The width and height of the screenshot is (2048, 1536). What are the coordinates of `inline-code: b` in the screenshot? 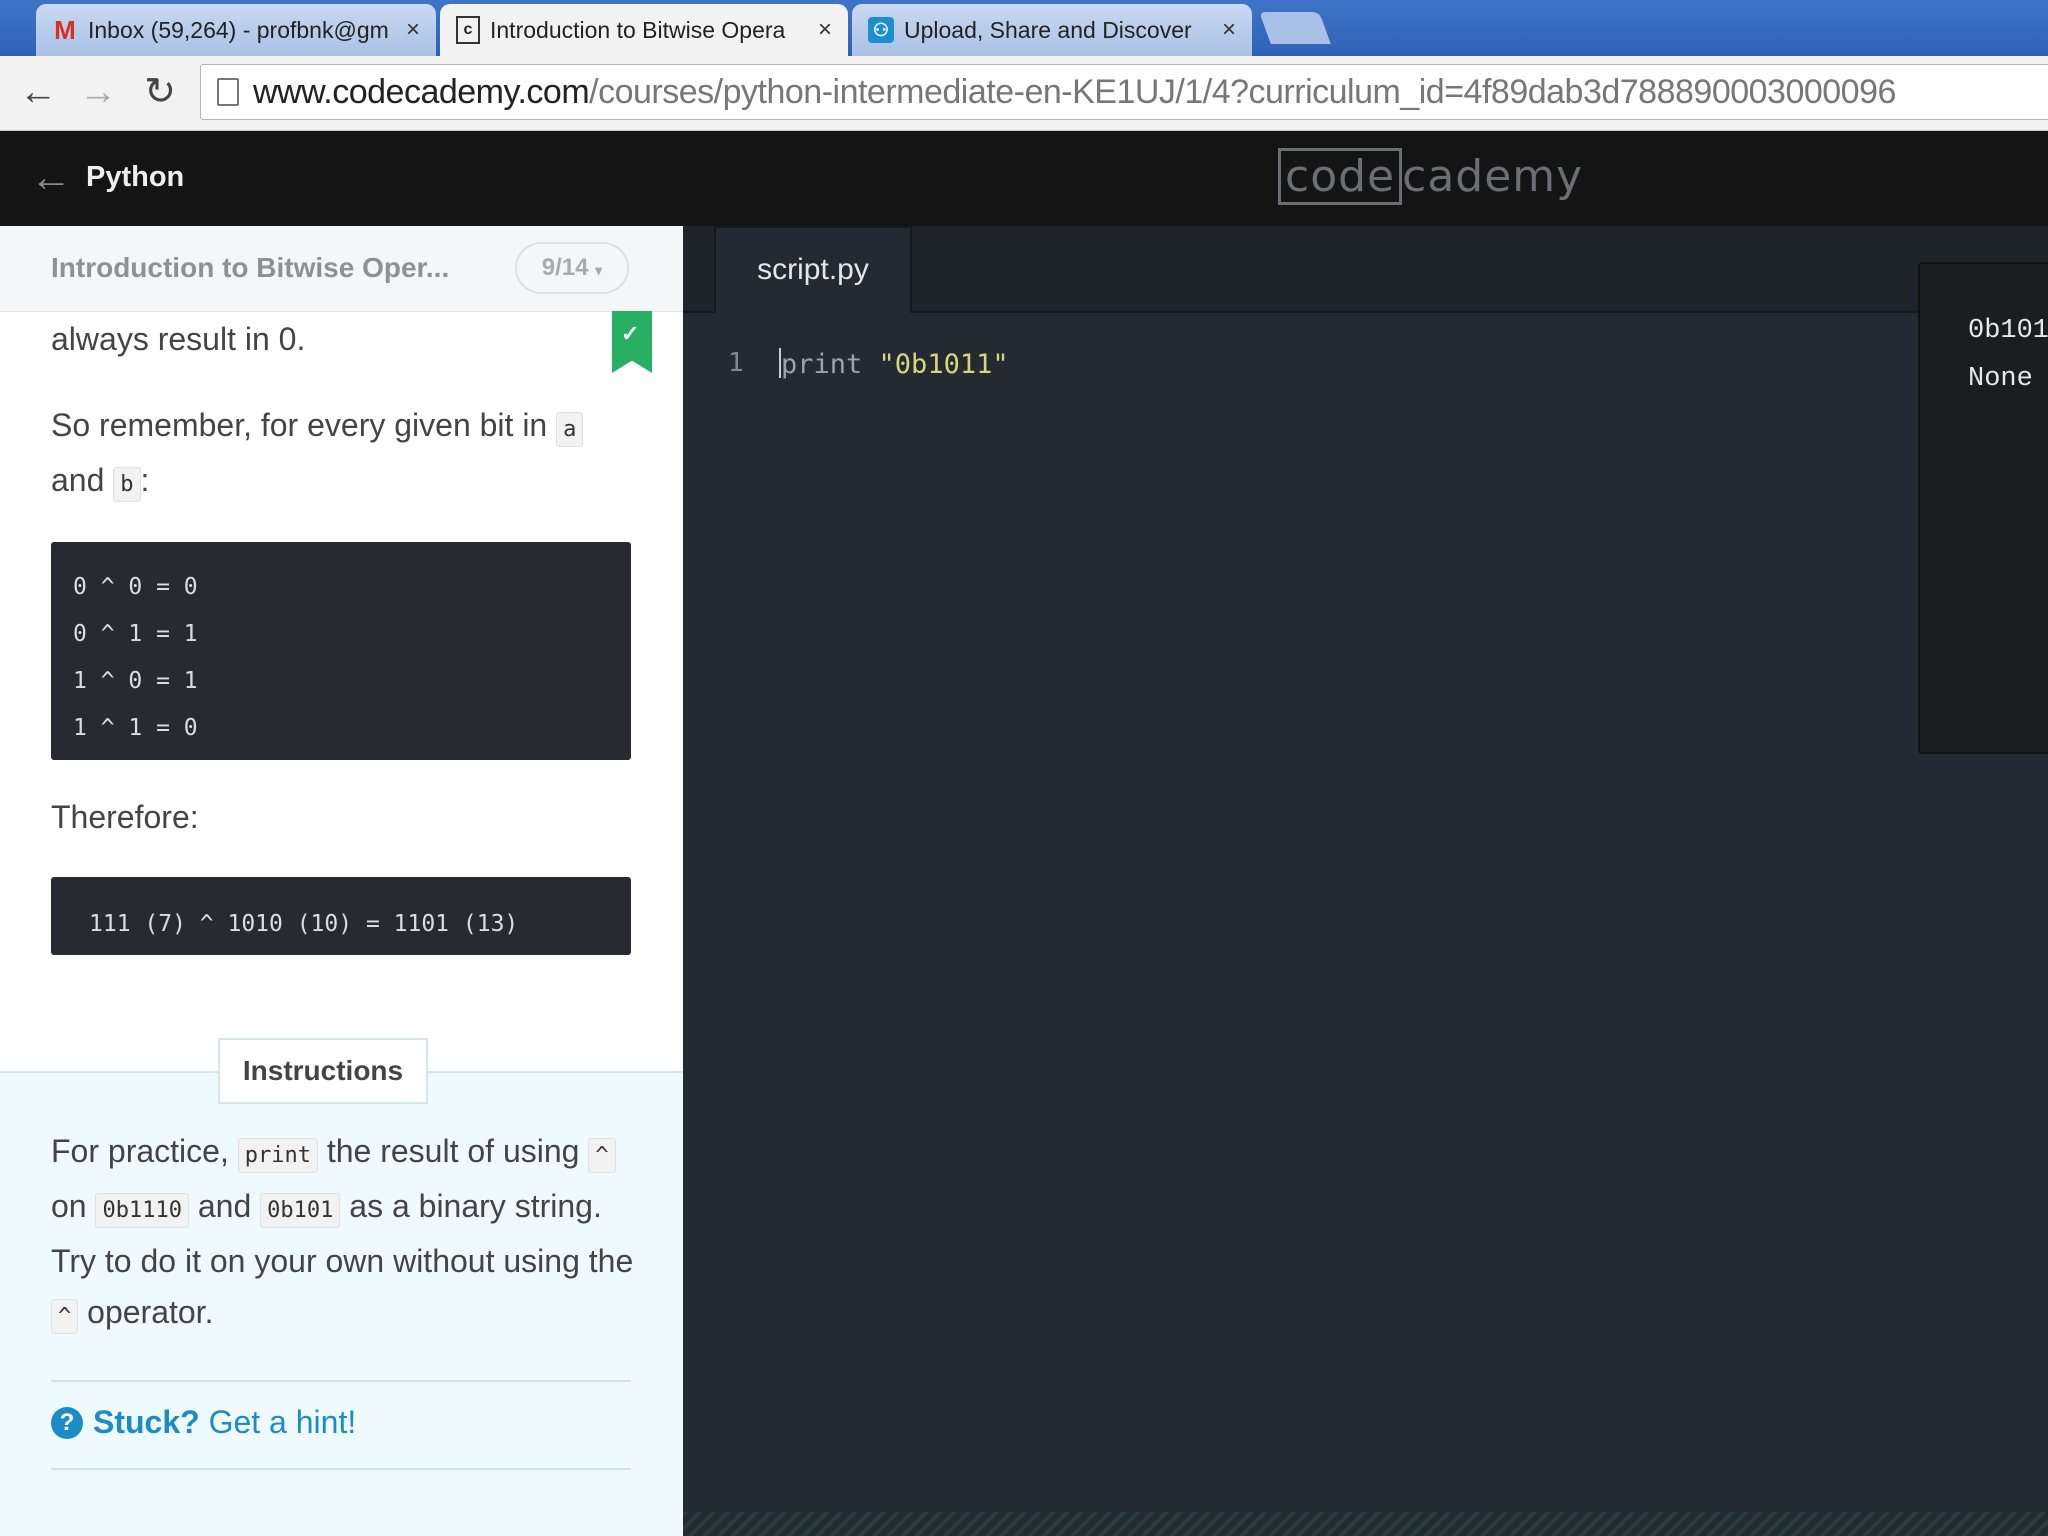 It's located at (127, 484).